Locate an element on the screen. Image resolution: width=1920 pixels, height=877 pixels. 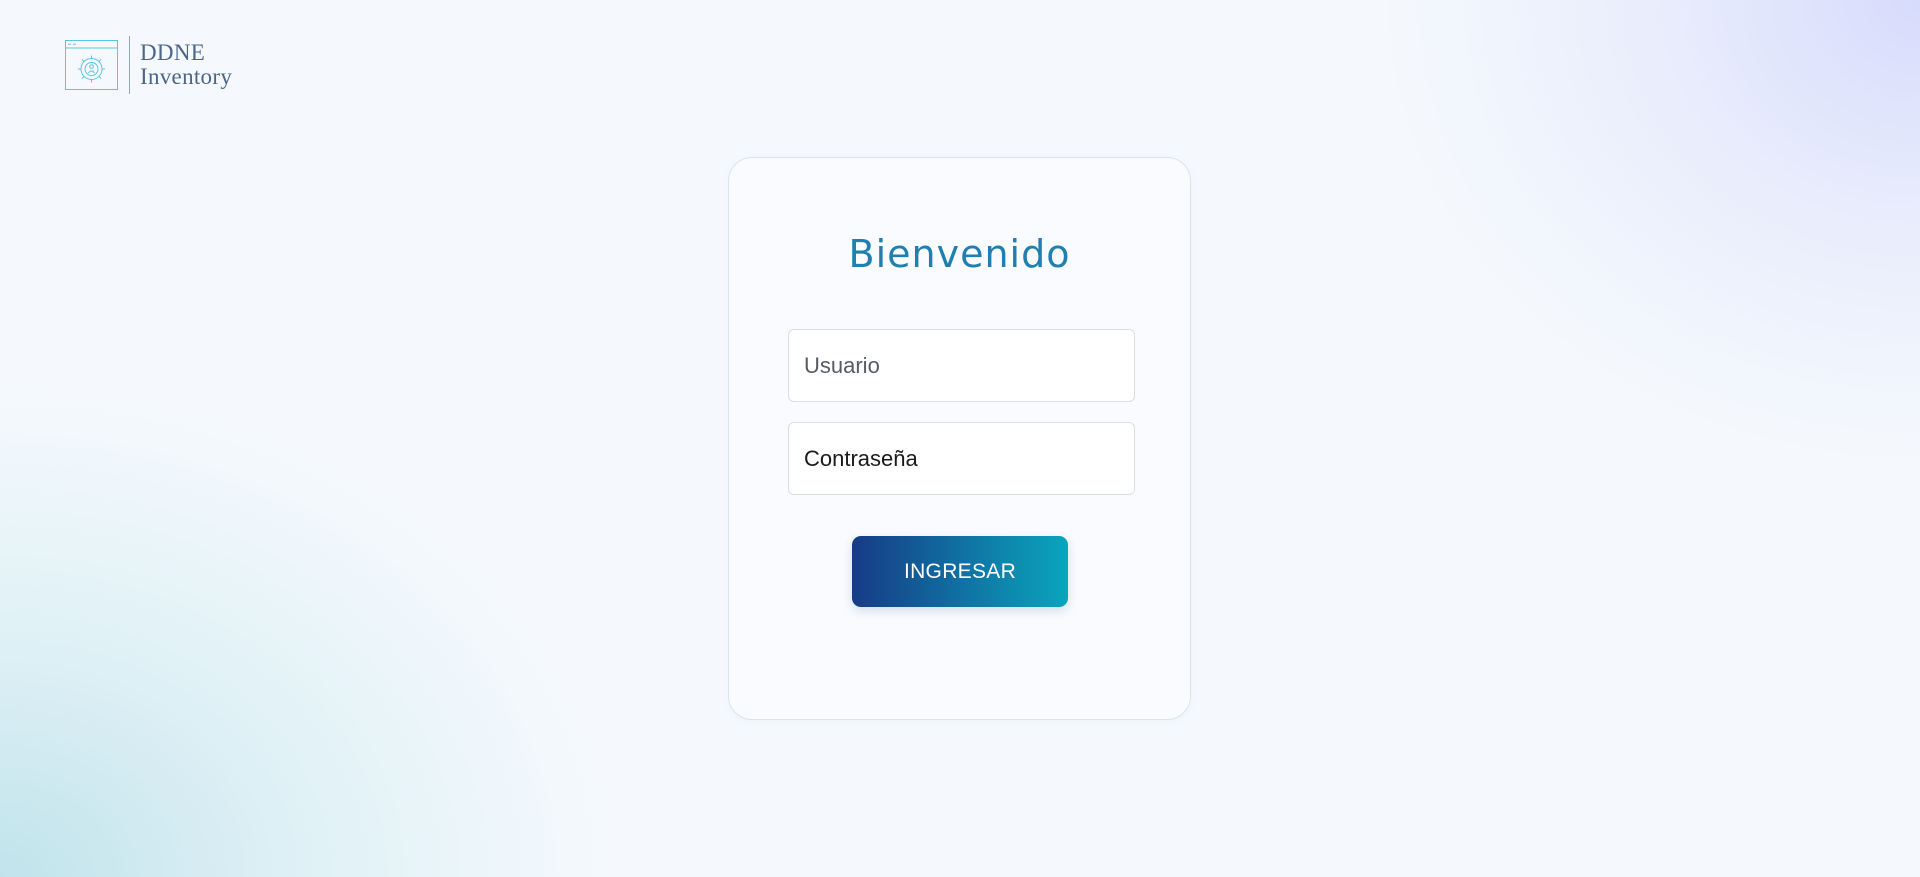
gear-person-window-icon is located at coordinates (91, 65).